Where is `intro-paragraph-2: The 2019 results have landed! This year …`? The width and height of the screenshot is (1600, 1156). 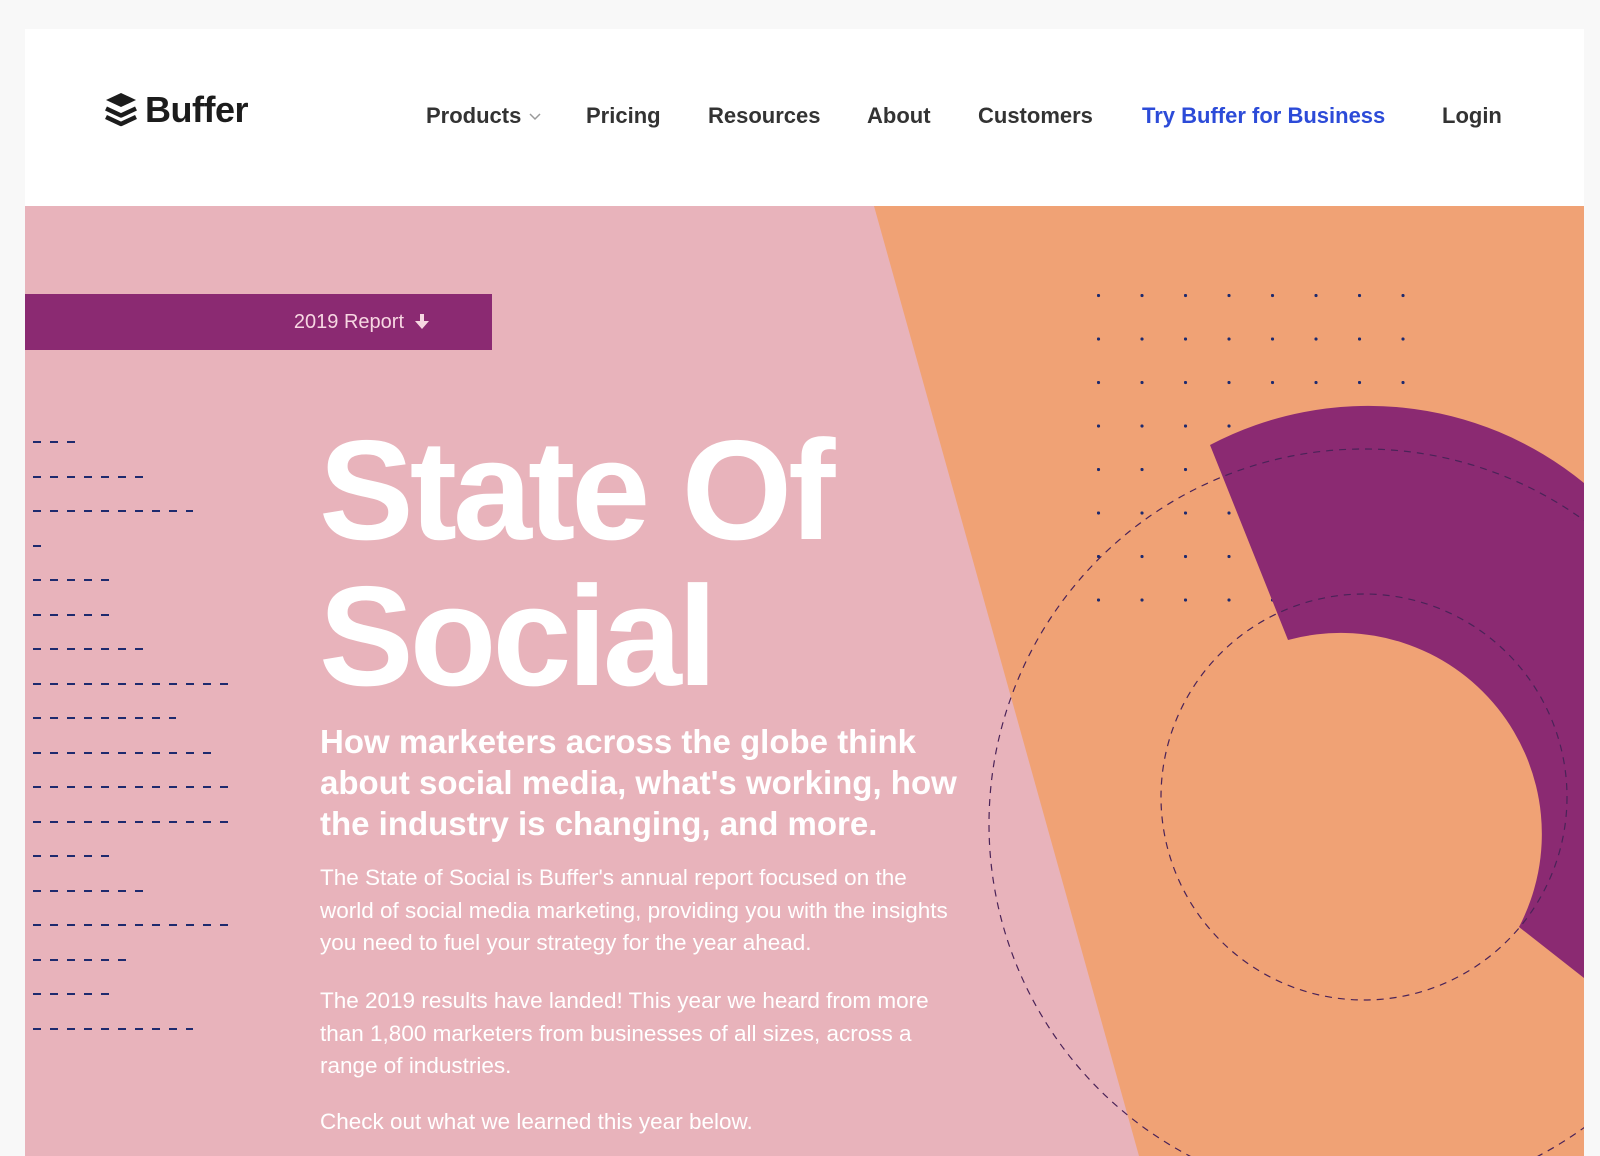 intro-paragraph-2: The 2019 results have landed! This year … is located at coordinates (624, 1033).